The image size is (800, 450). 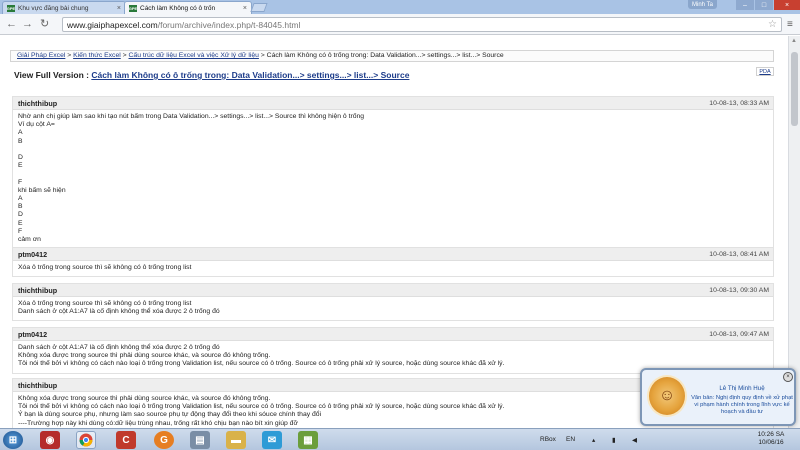 What do you see at coordinates (53, 8) in the screenshot?
I see `tab-title: Khu vực đăng bài chung` at bounding box center [53, 8].